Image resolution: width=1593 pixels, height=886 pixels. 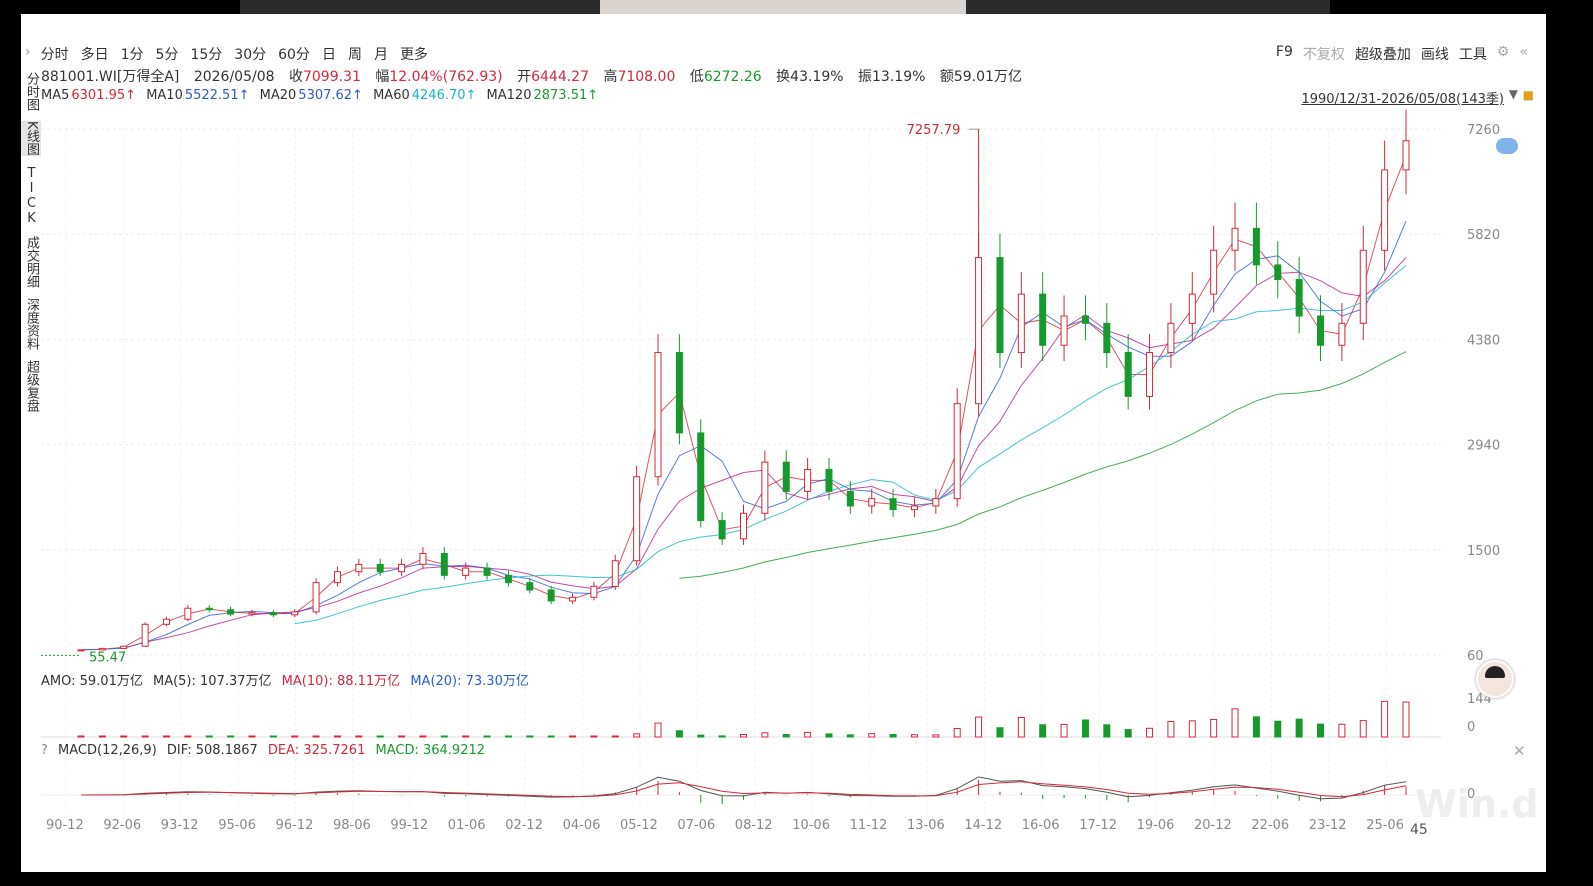 What do you see at coordinates (65, 825) in the screenshot?
I see `x-tick-label: 90-12` at bounding box center [65, 825].